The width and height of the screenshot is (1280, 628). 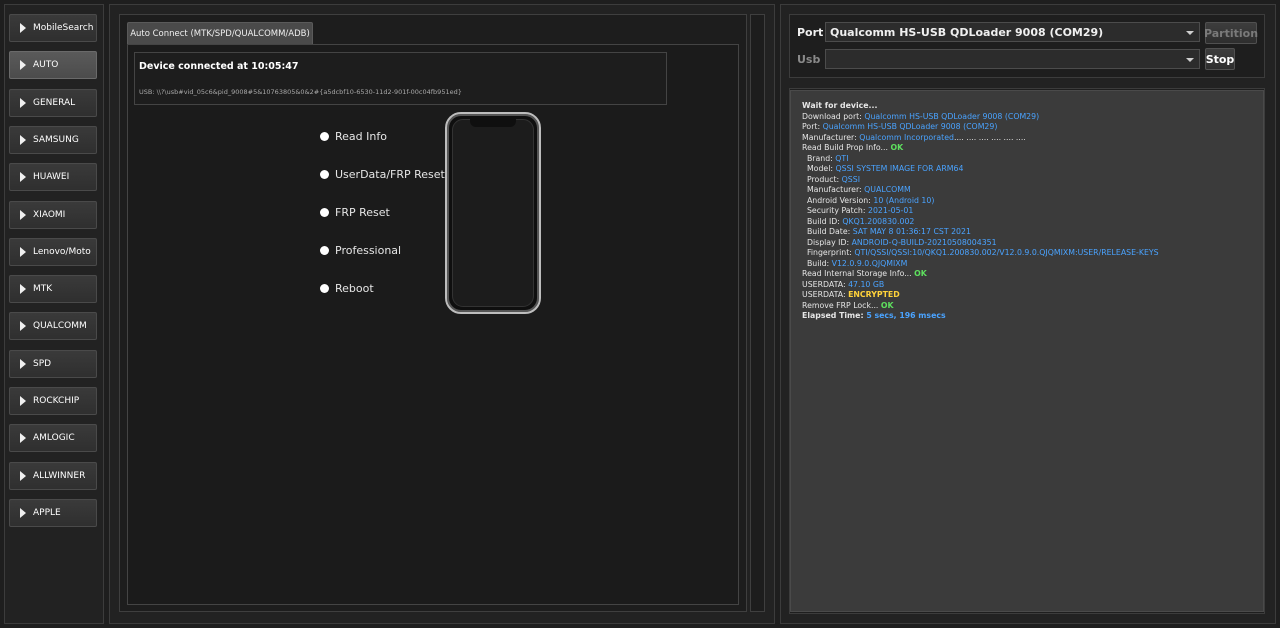 I want to click on phone-notch, so click(x=493, y=123).